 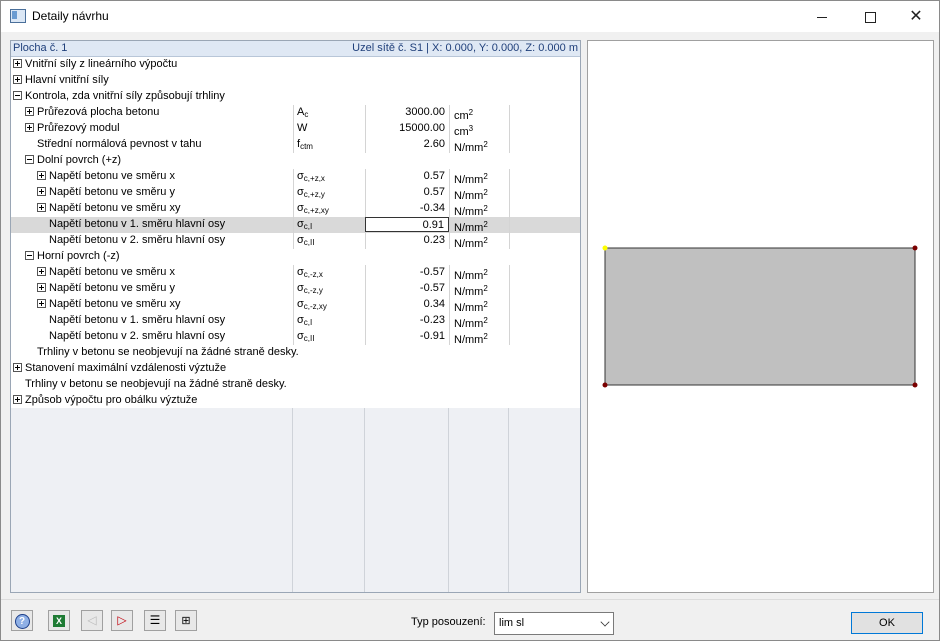 What do you see at coordinates (407, 209) in the screenshot?
I see `value-cell: -0.34` at bounding box center [407, 209].